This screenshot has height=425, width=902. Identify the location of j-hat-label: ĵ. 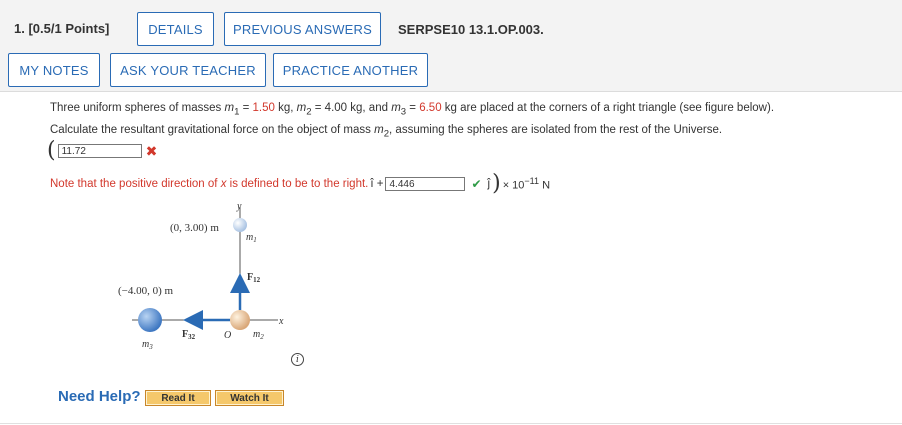
(489, 184).